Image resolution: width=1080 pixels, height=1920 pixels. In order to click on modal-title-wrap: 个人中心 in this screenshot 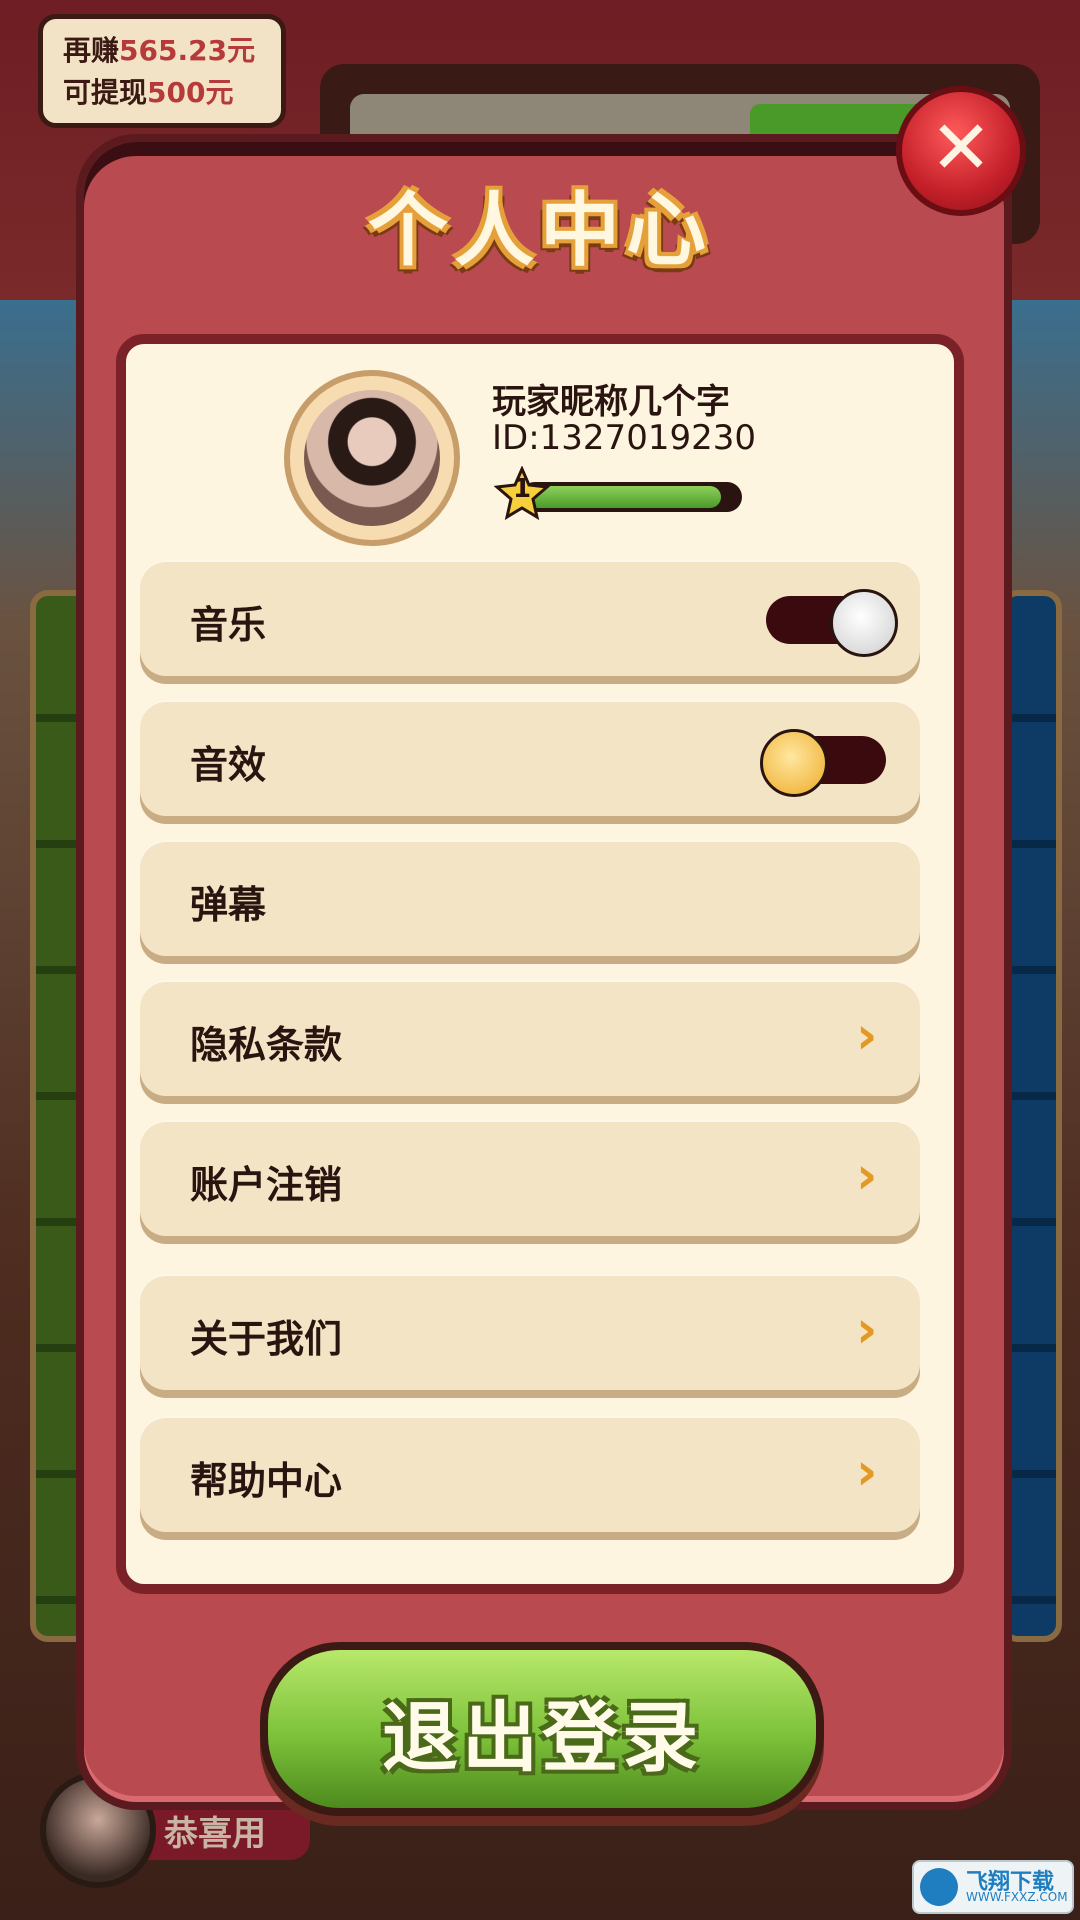, I will do `click(540, 236)`.